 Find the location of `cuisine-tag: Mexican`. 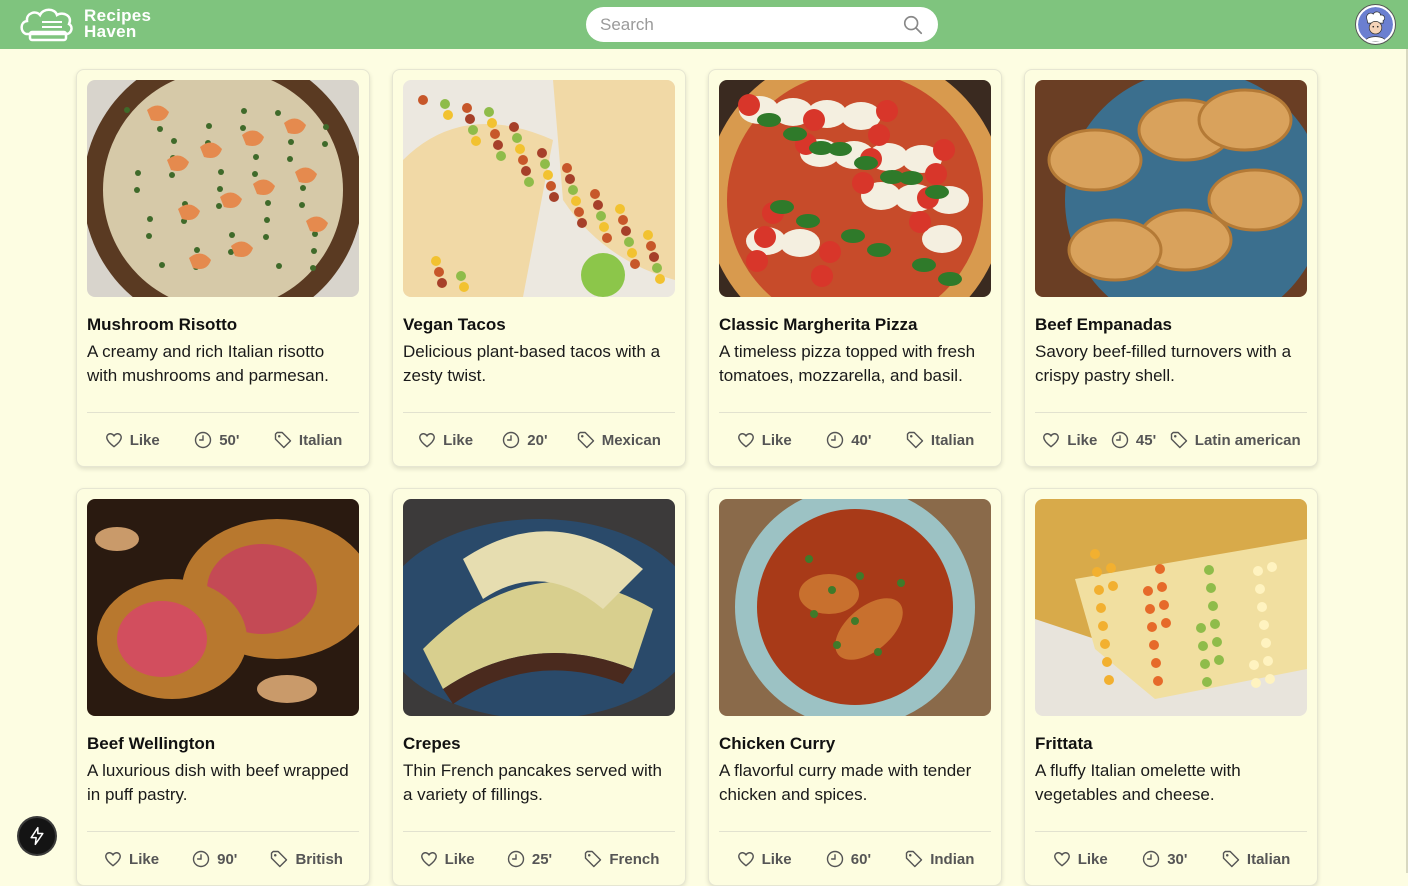

cuisine-tag: Mexican is located at coordinates (618, 440).